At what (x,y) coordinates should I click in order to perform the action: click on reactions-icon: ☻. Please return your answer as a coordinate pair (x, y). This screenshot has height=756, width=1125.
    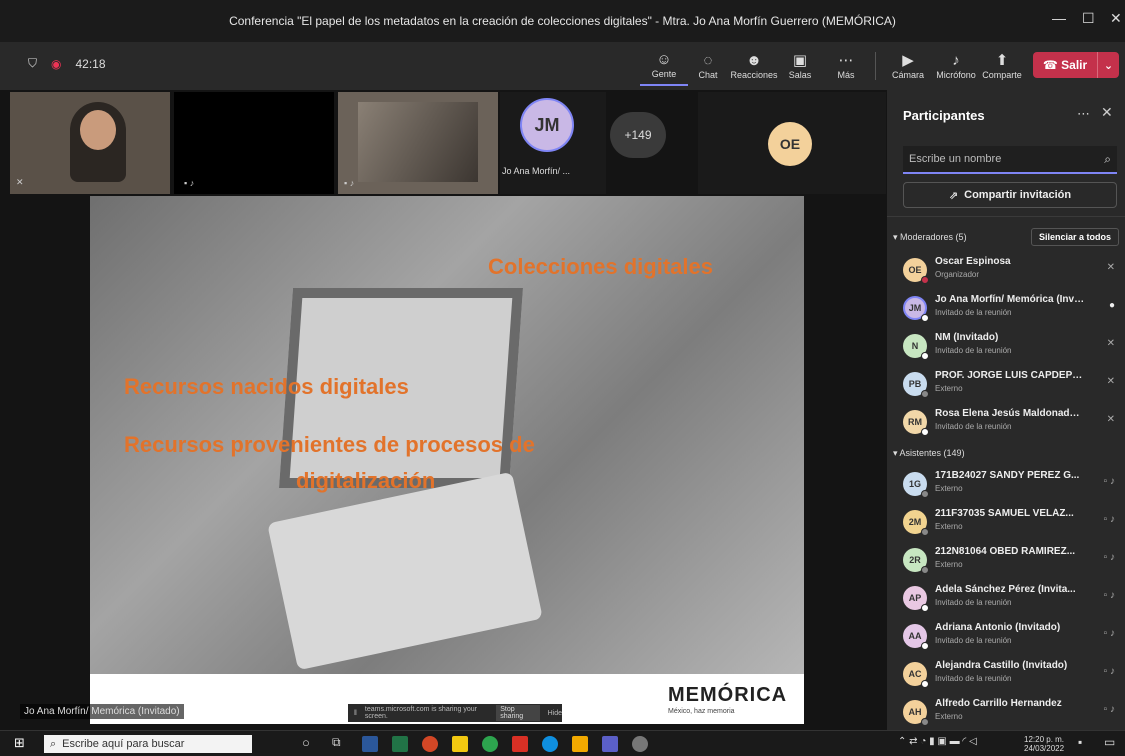
    Looking at the image, I should click on (754, 60).